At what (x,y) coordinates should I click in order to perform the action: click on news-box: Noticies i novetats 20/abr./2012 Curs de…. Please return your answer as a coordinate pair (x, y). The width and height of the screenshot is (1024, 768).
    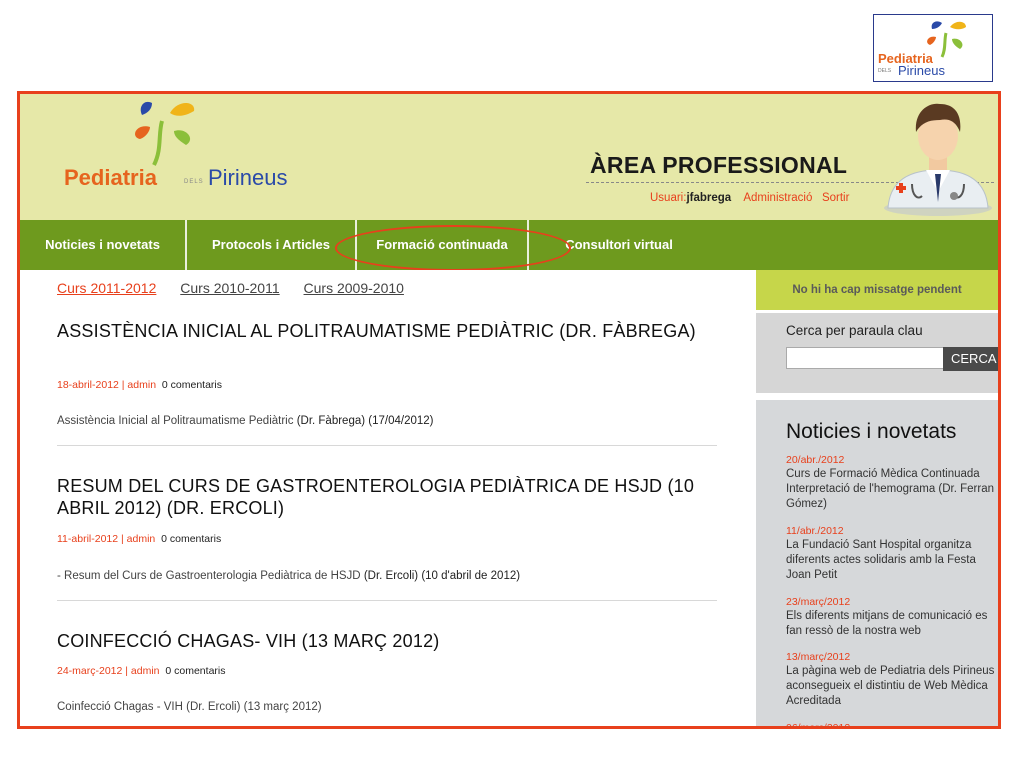
    Looking at the image, I should click on (877, 564).